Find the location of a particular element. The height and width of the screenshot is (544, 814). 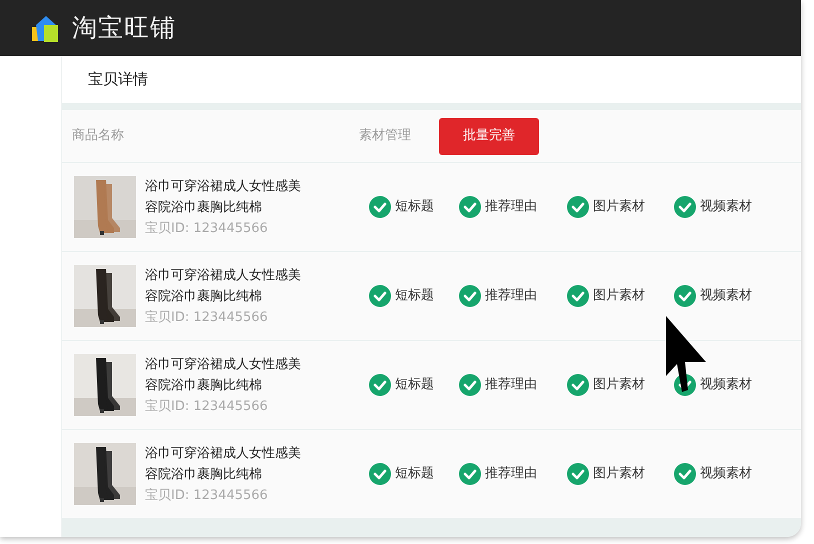

column-header: 素材管理 is located at coordinates (385, 136).